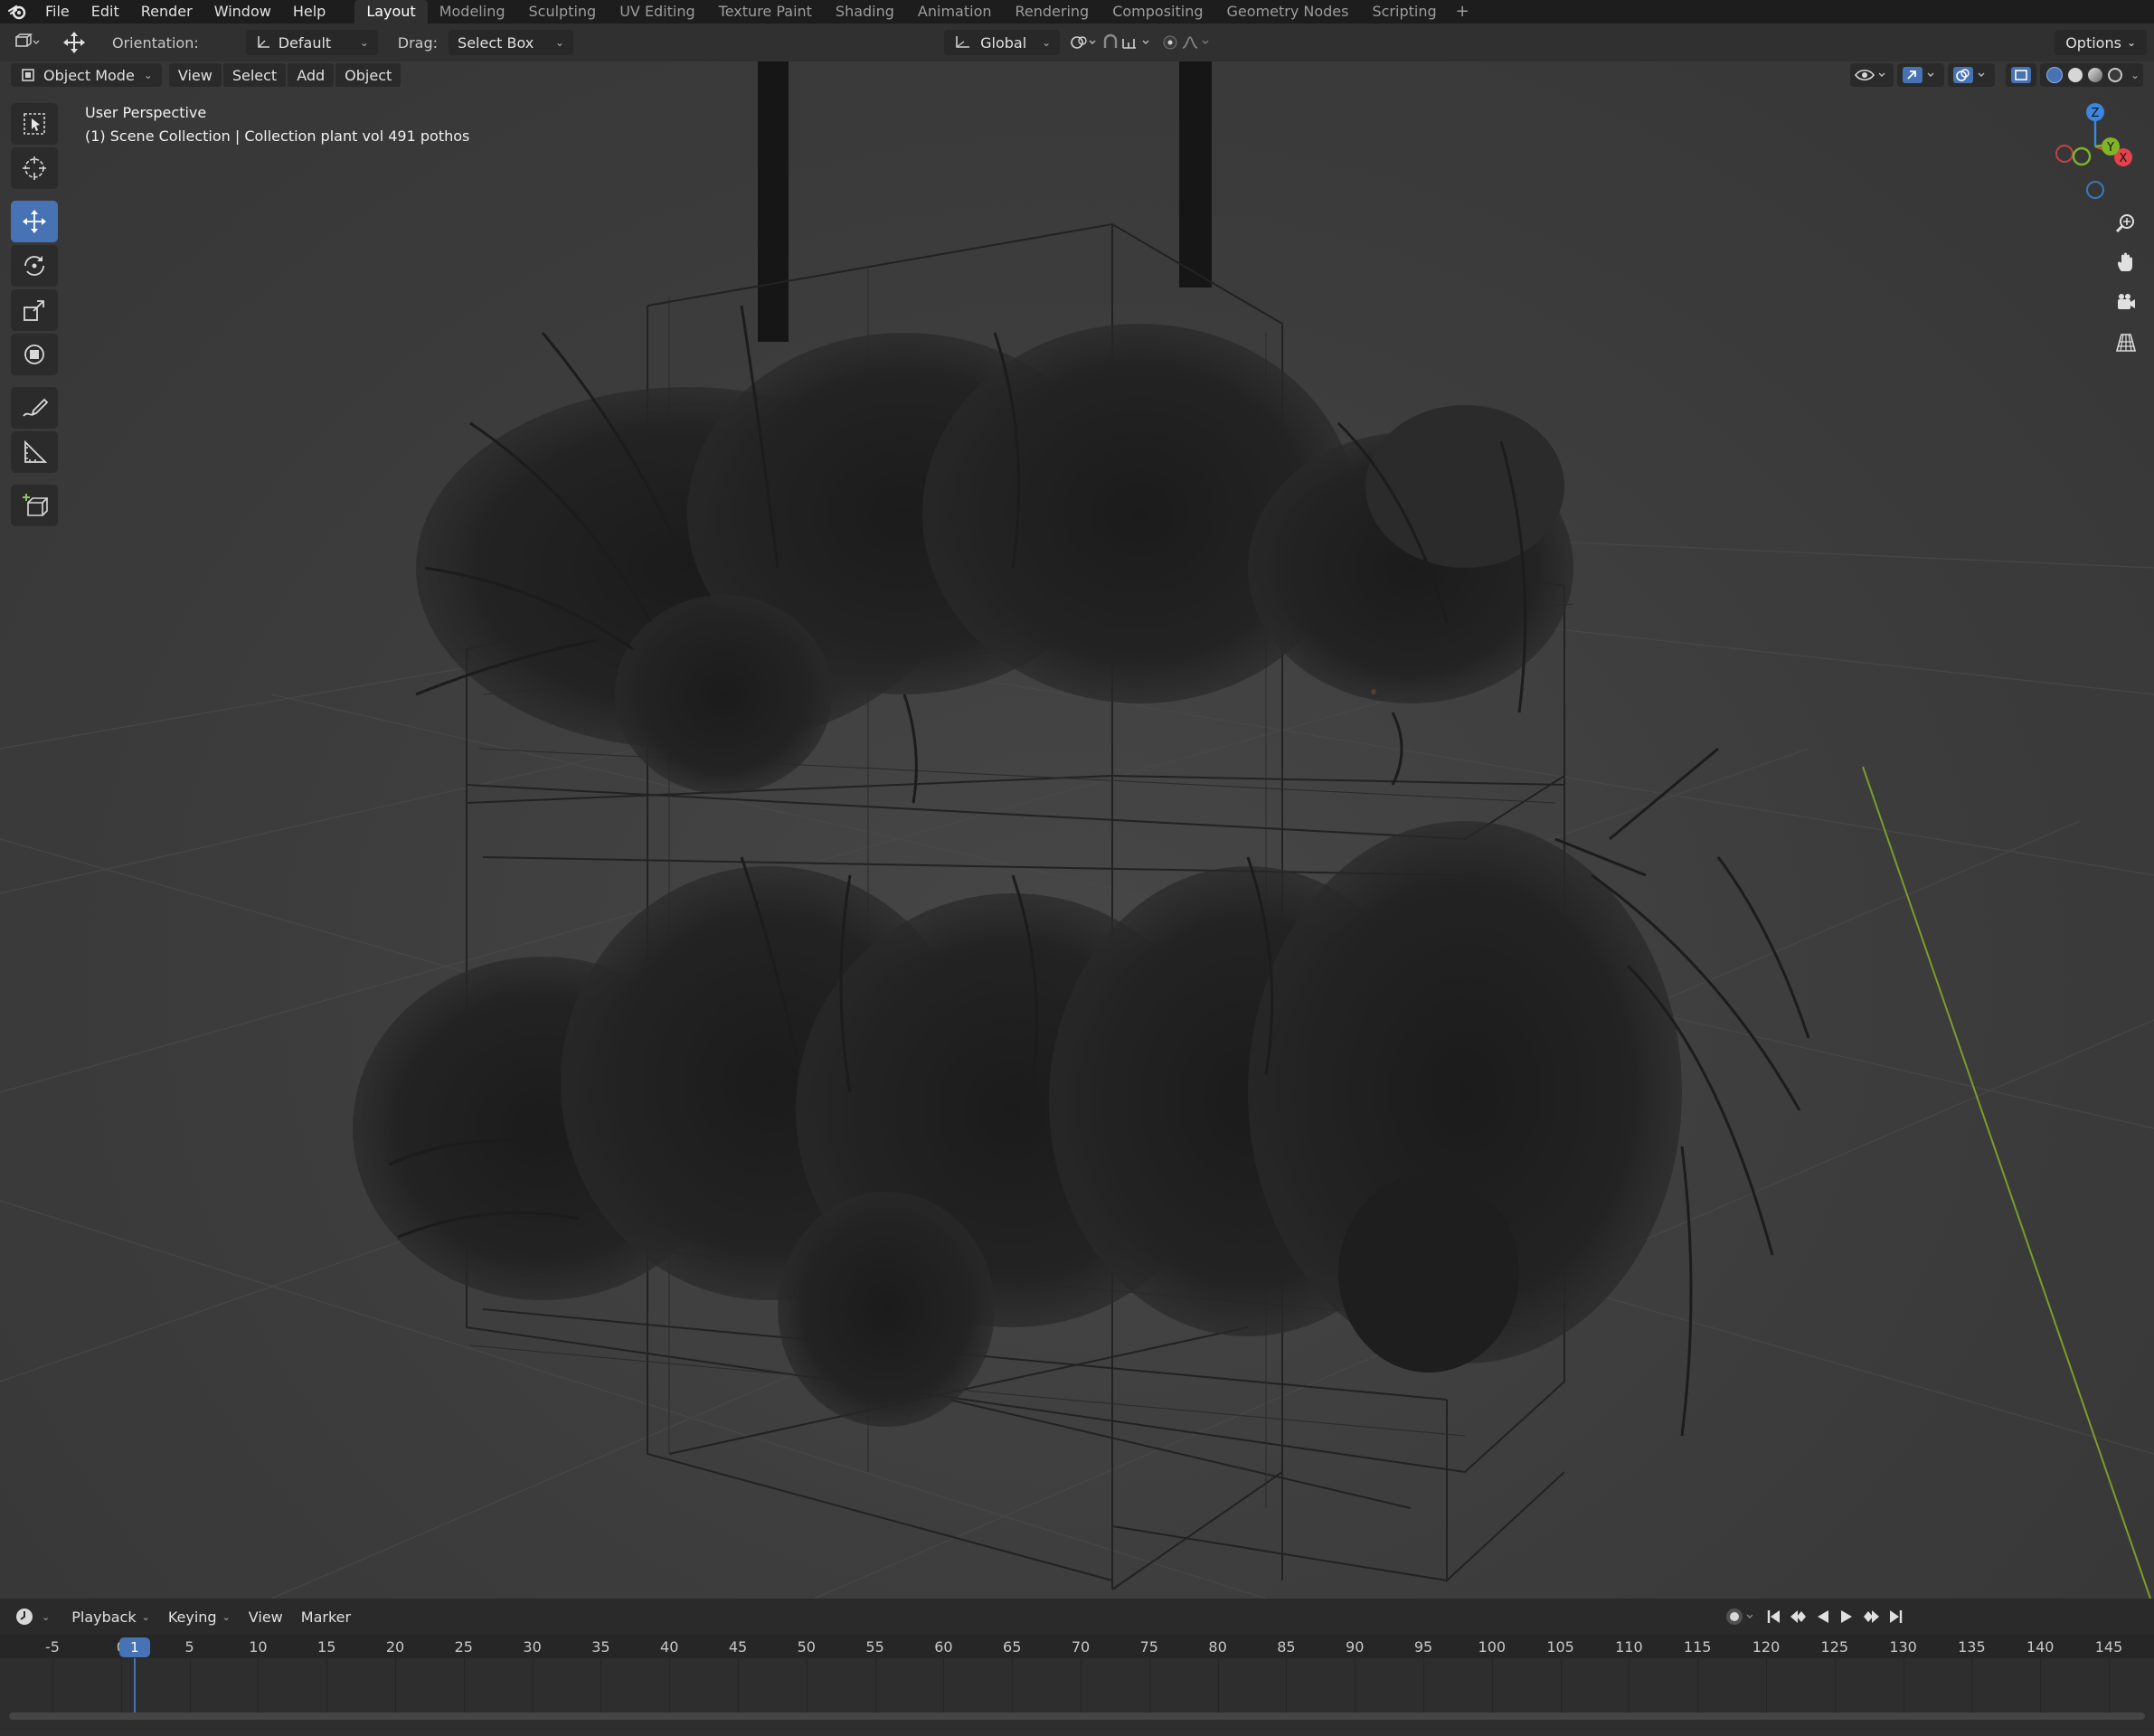 The width and height of the screenshot is (2154, 1736). What do you see at coordinates (1920, 75) in the screenshot?
I see `gizmo-toggle` at bounding box center [1920, 75].